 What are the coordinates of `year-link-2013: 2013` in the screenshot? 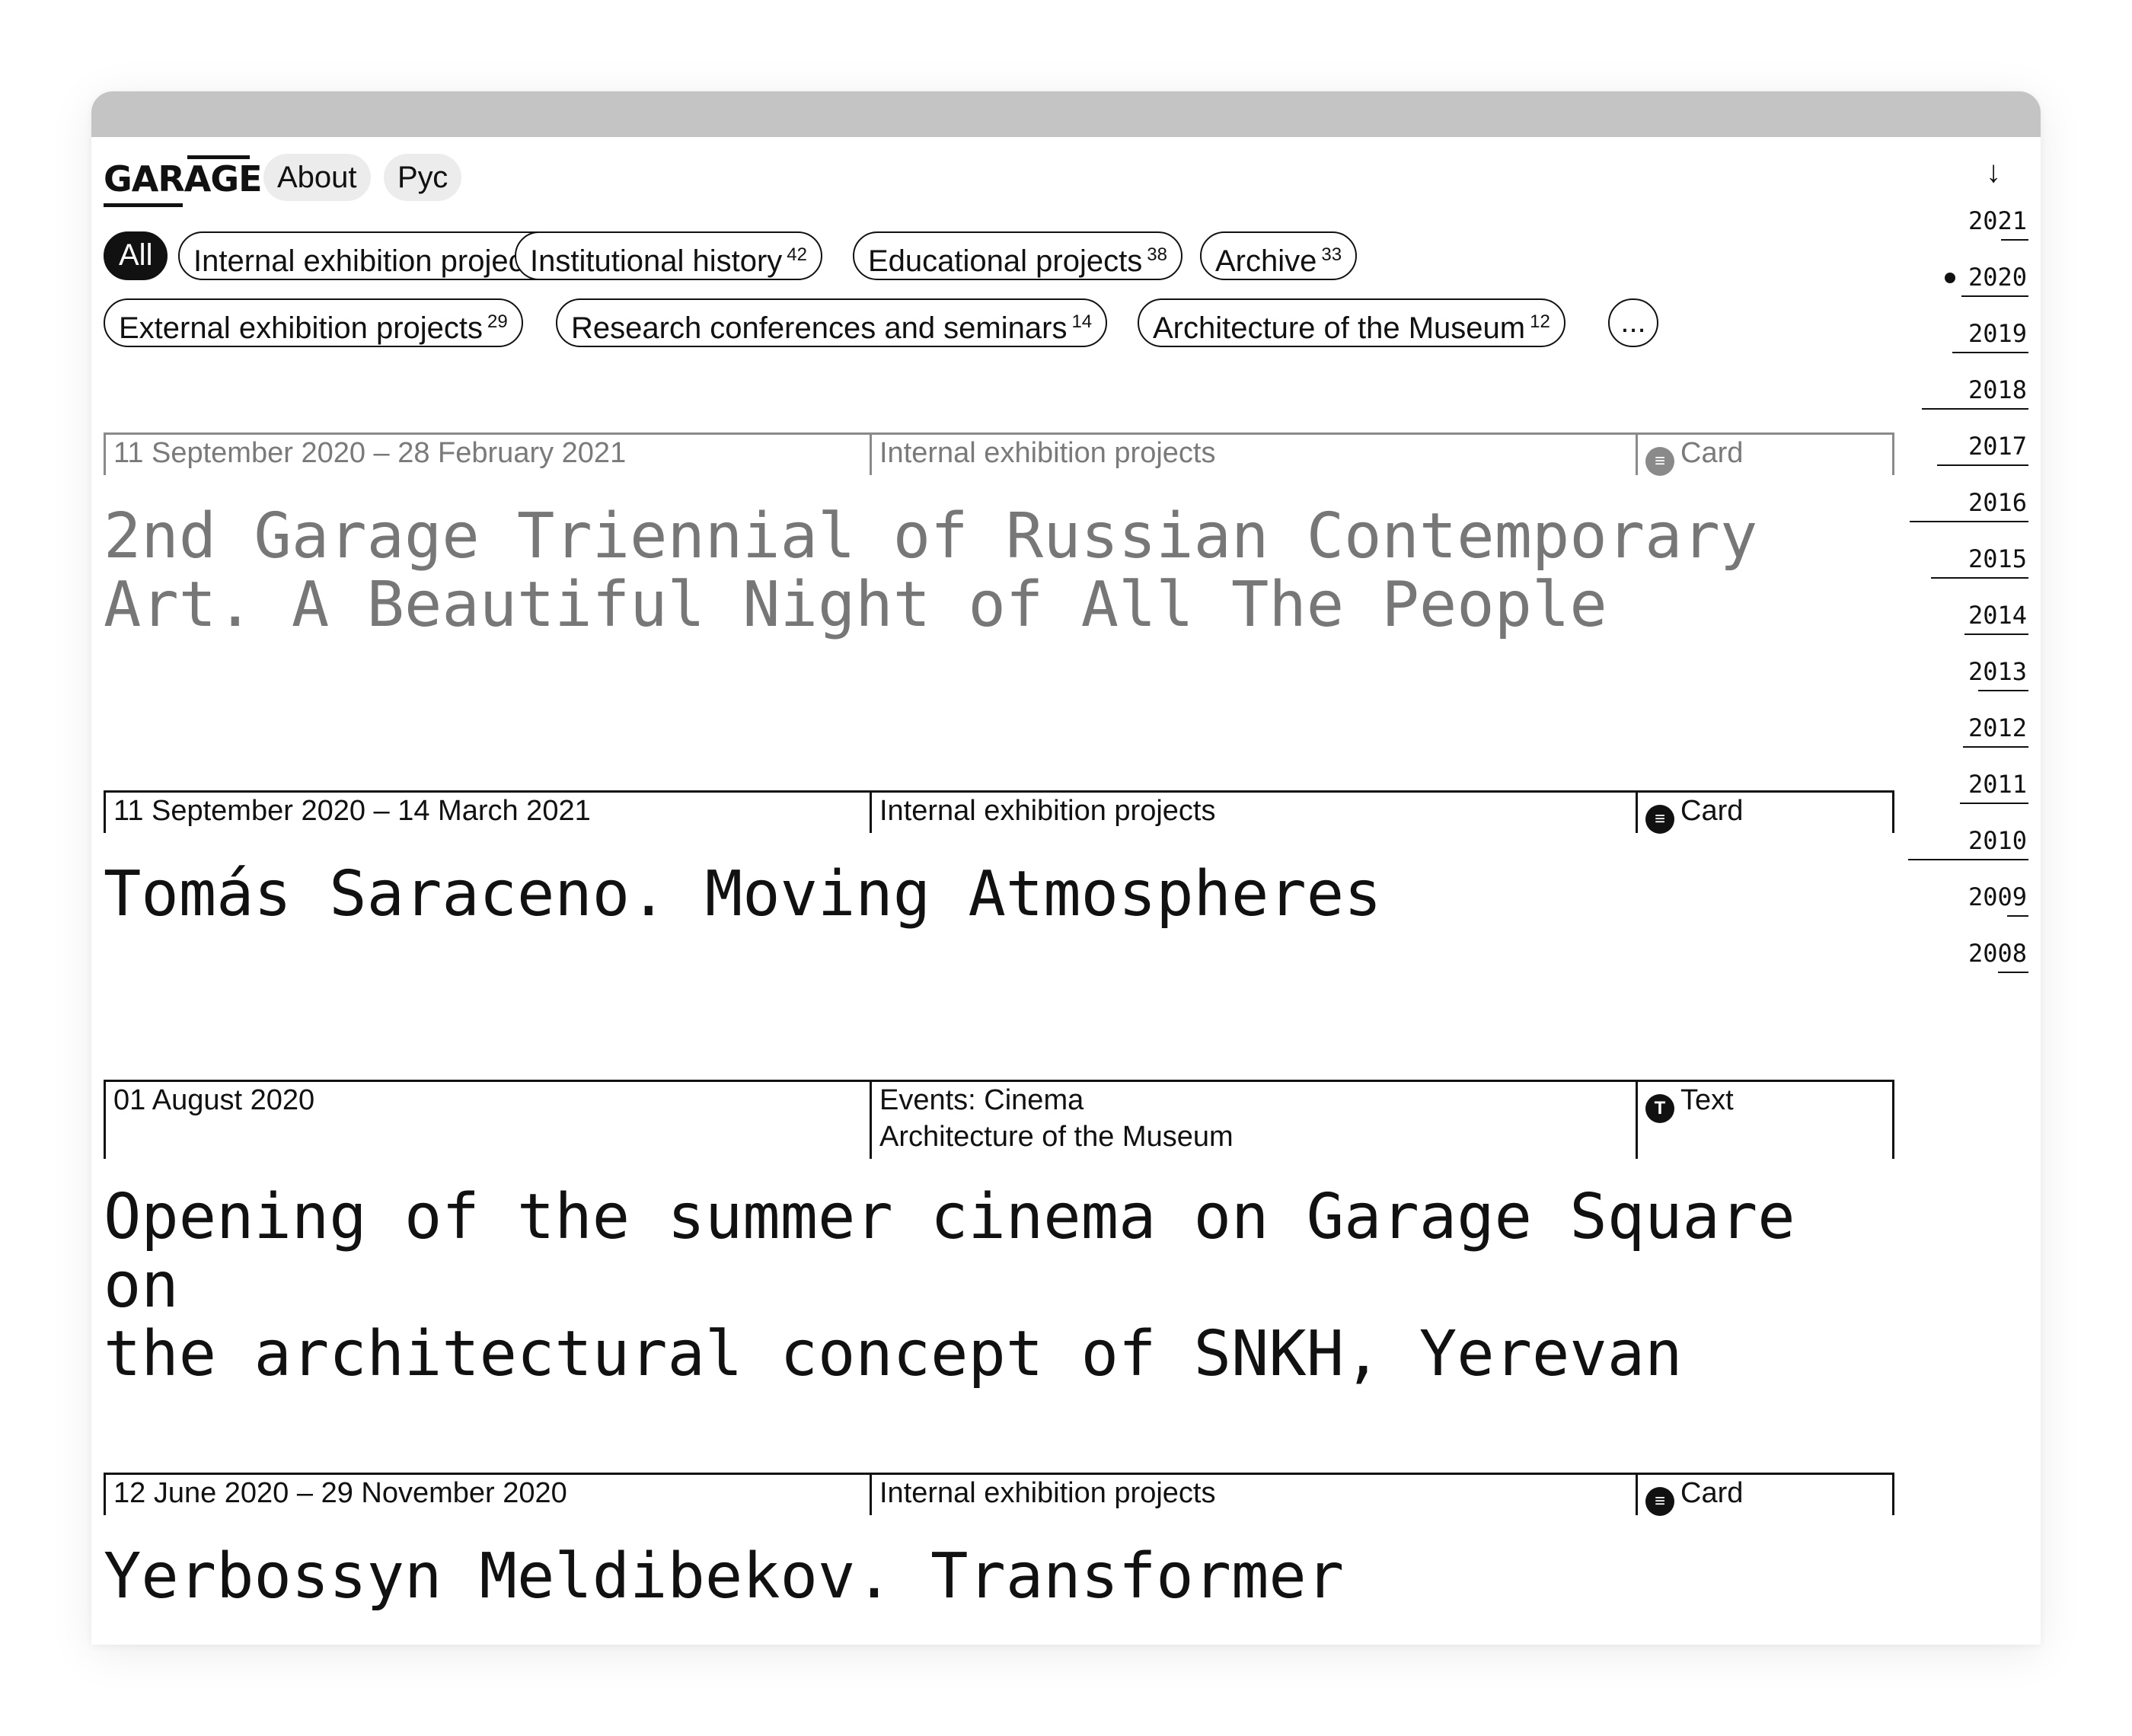 It's located at (1997, 675).